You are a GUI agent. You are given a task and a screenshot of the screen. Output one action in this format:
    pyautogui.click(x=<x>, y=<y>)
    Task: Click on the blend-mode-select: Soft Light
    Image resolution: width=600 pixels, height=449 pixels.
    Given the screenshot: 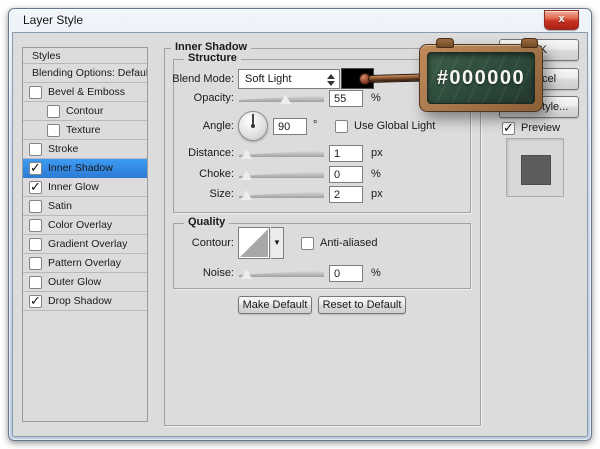 What is the action you would take?
    pyautogui.click(x=289, y=79)
    